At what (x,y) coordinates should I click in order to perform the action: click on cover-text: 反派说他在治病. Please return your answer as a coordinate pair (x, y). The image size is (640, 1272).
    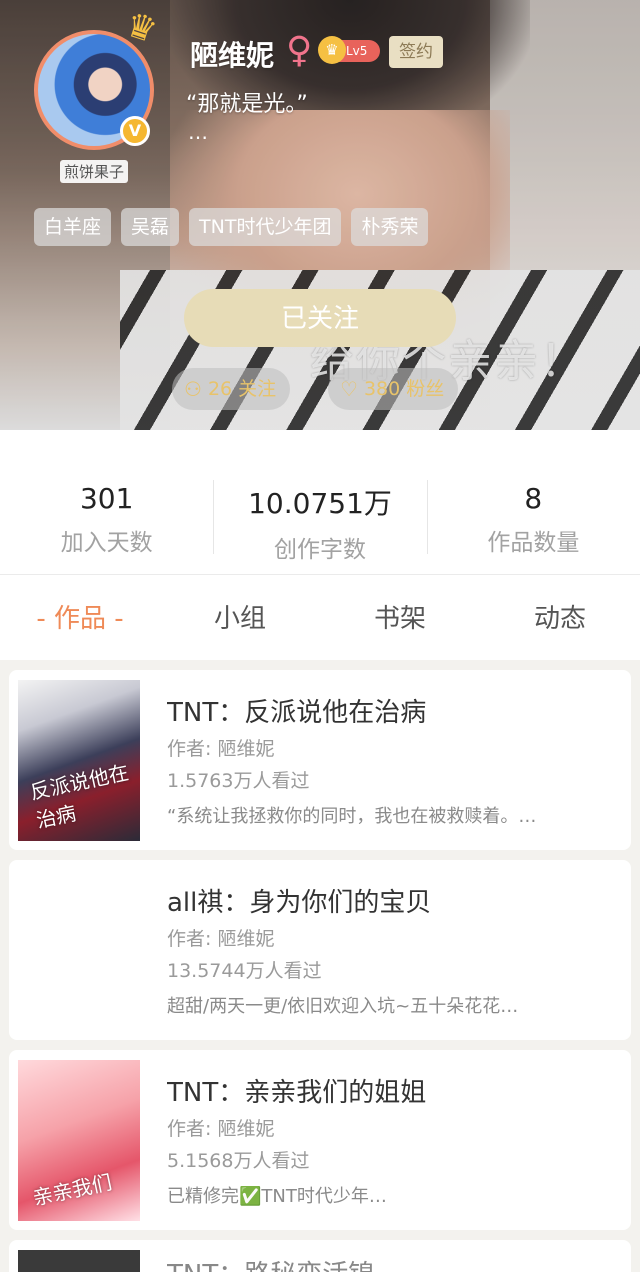
    Looking at the image, I should click on (79, 796).